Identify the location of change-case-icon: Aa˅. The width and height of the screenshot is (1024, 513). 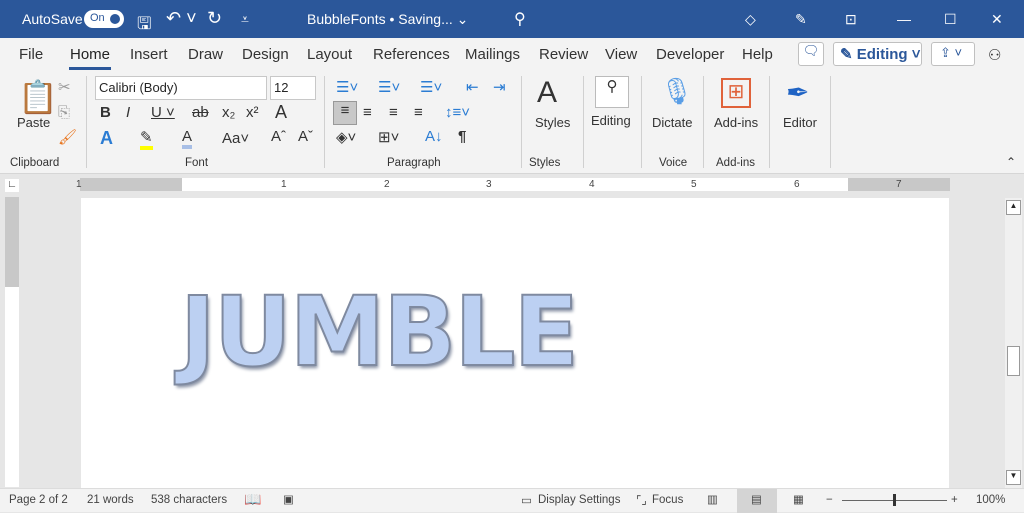
(235, 138).